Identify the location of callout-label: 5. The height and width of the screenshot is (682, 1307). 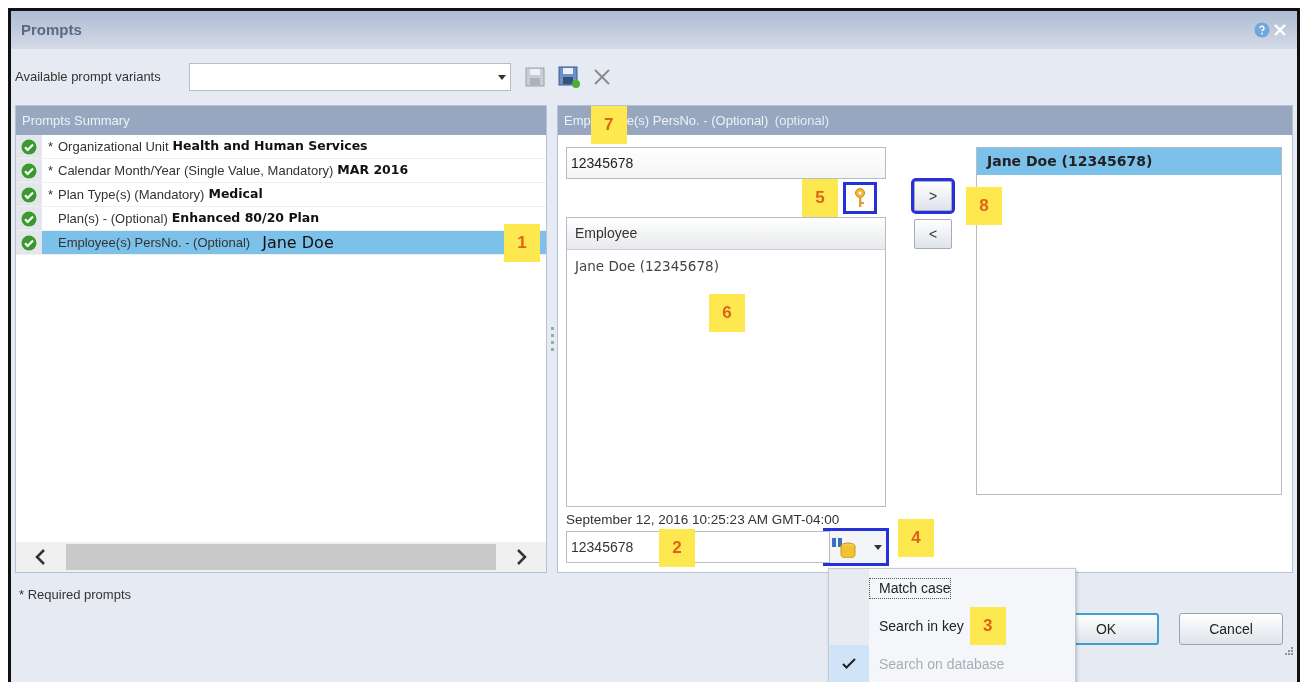
(820, 198).